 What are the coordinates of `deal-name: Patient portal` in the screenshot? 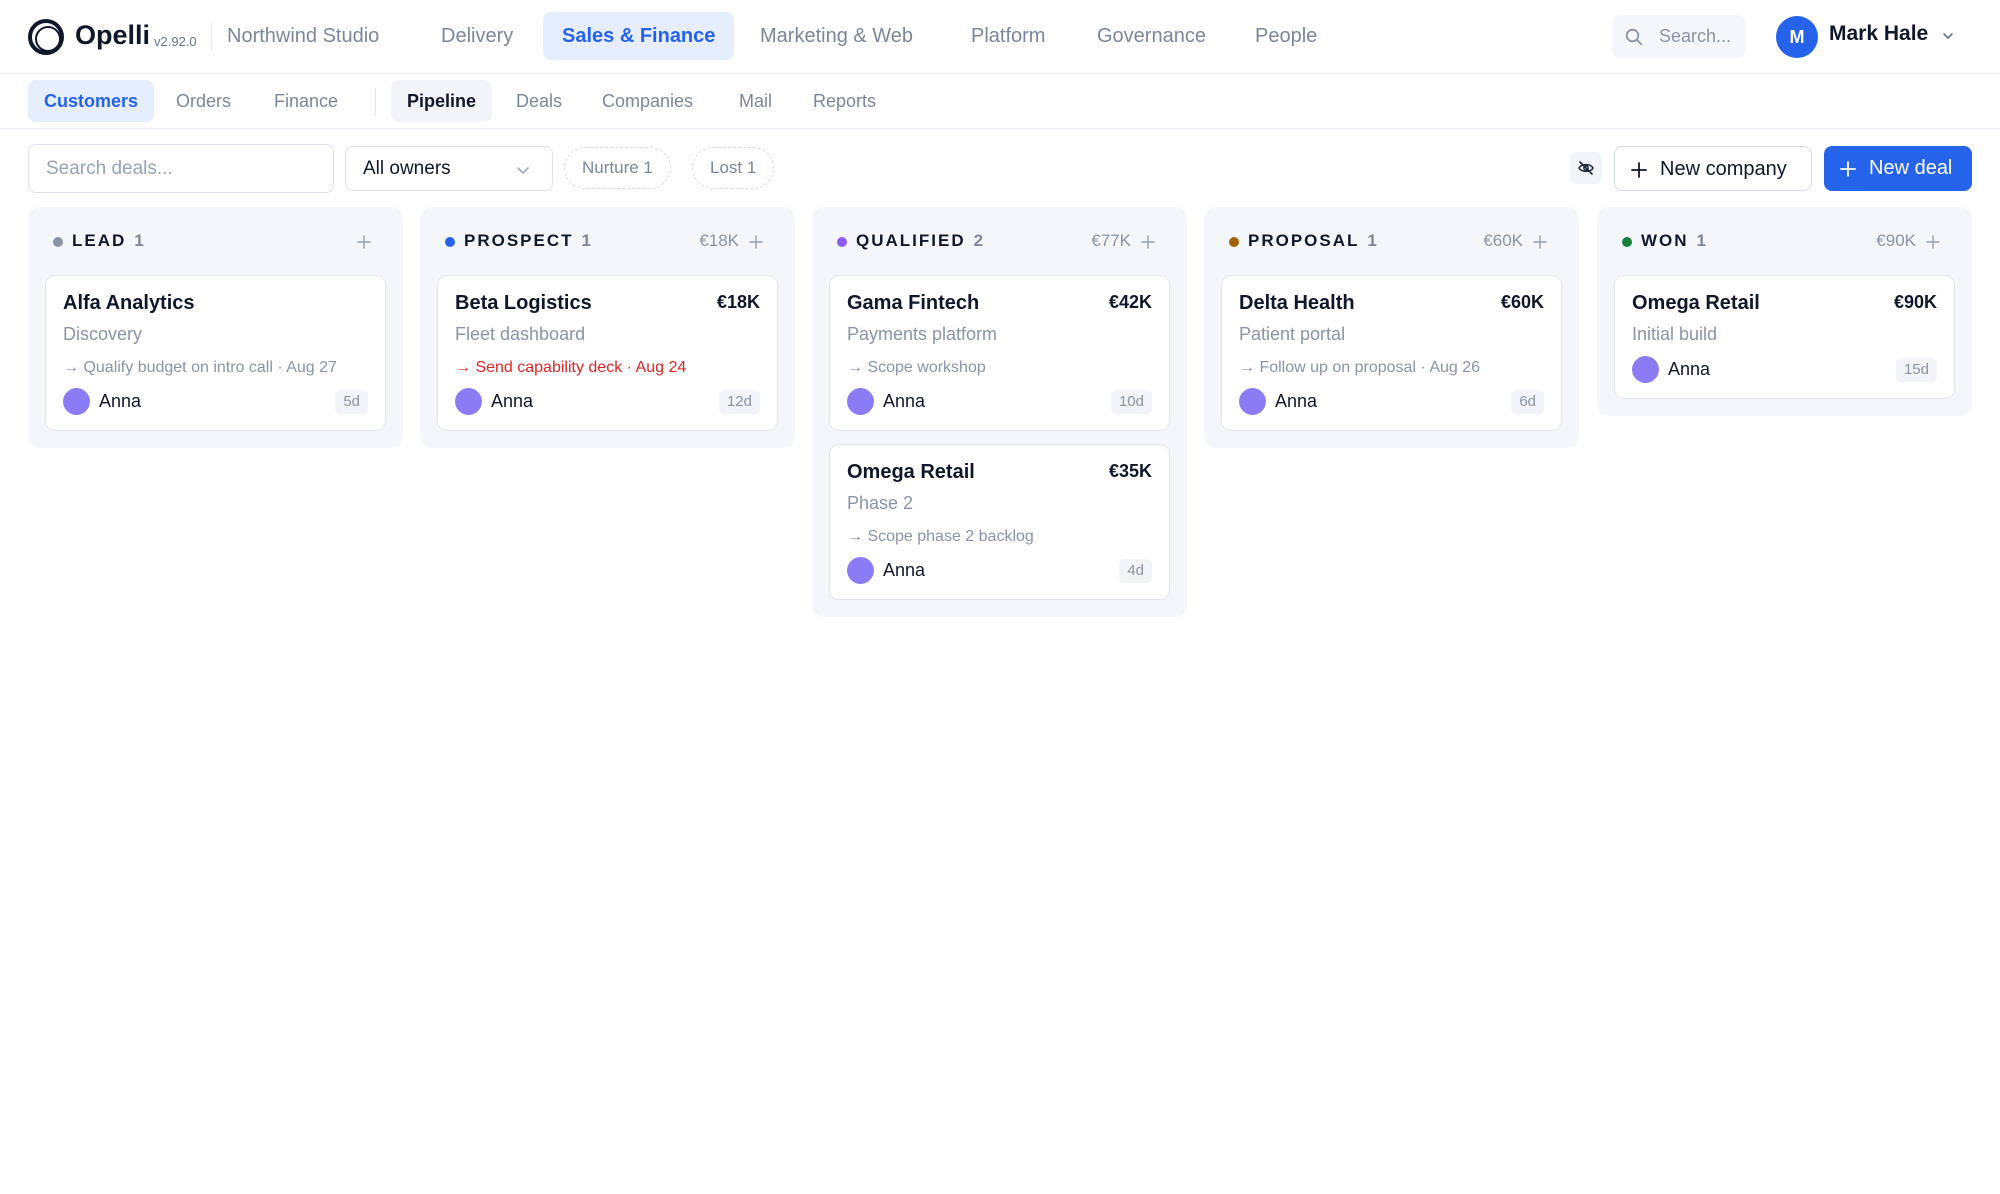 It's located at (1292, 334).